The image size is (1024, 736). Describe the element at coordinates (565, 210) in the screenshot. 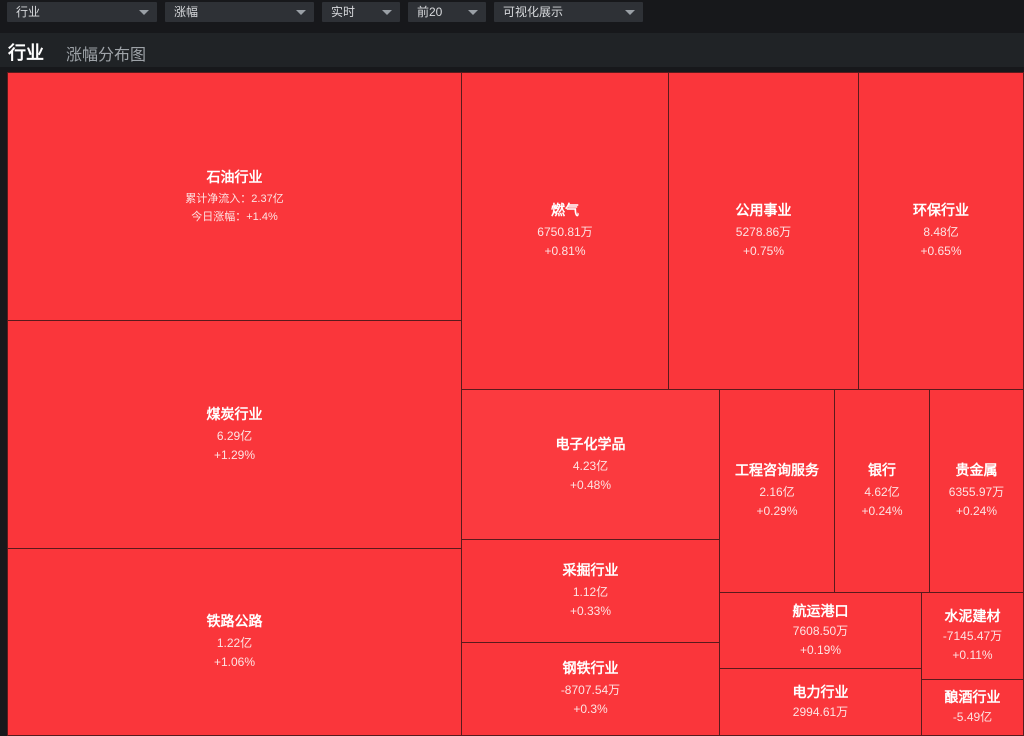

I see `cell-name: 燃气` at that location.